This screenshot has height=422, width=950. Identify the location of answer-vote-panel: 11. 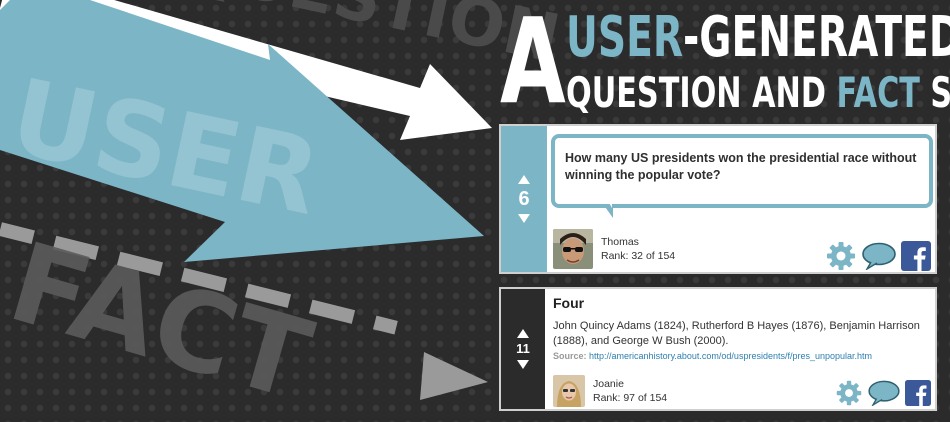
(523, 349).